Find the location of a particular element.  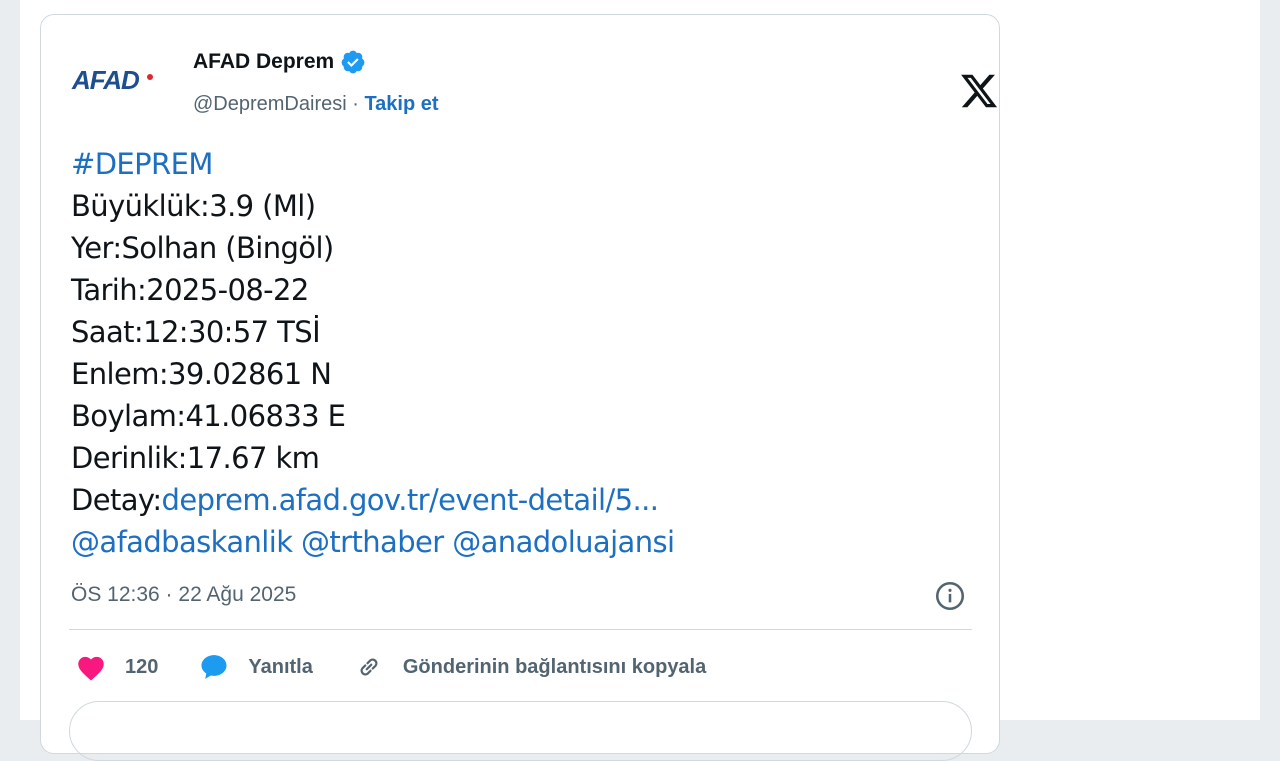

verified-icon is located at coordinates (353, 62).